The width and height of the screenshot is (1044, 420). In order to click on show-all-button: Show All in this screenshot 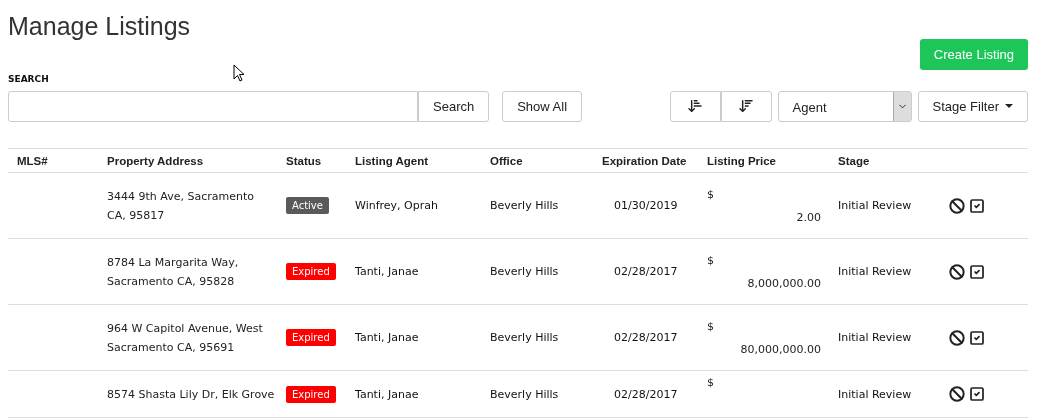, I will do `click(542, 106)`.